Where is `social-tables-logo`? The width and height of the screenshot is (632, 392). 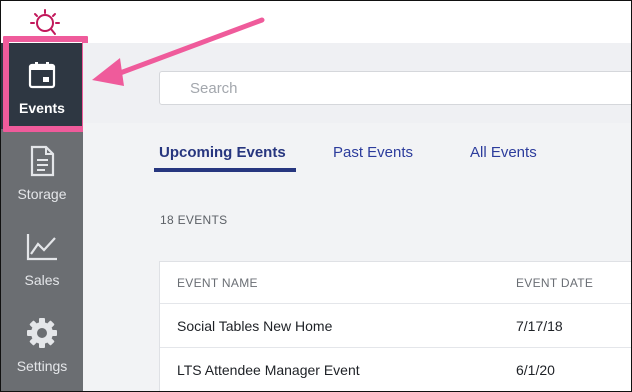
social-tables-logo is located at coordinates (45, 21).